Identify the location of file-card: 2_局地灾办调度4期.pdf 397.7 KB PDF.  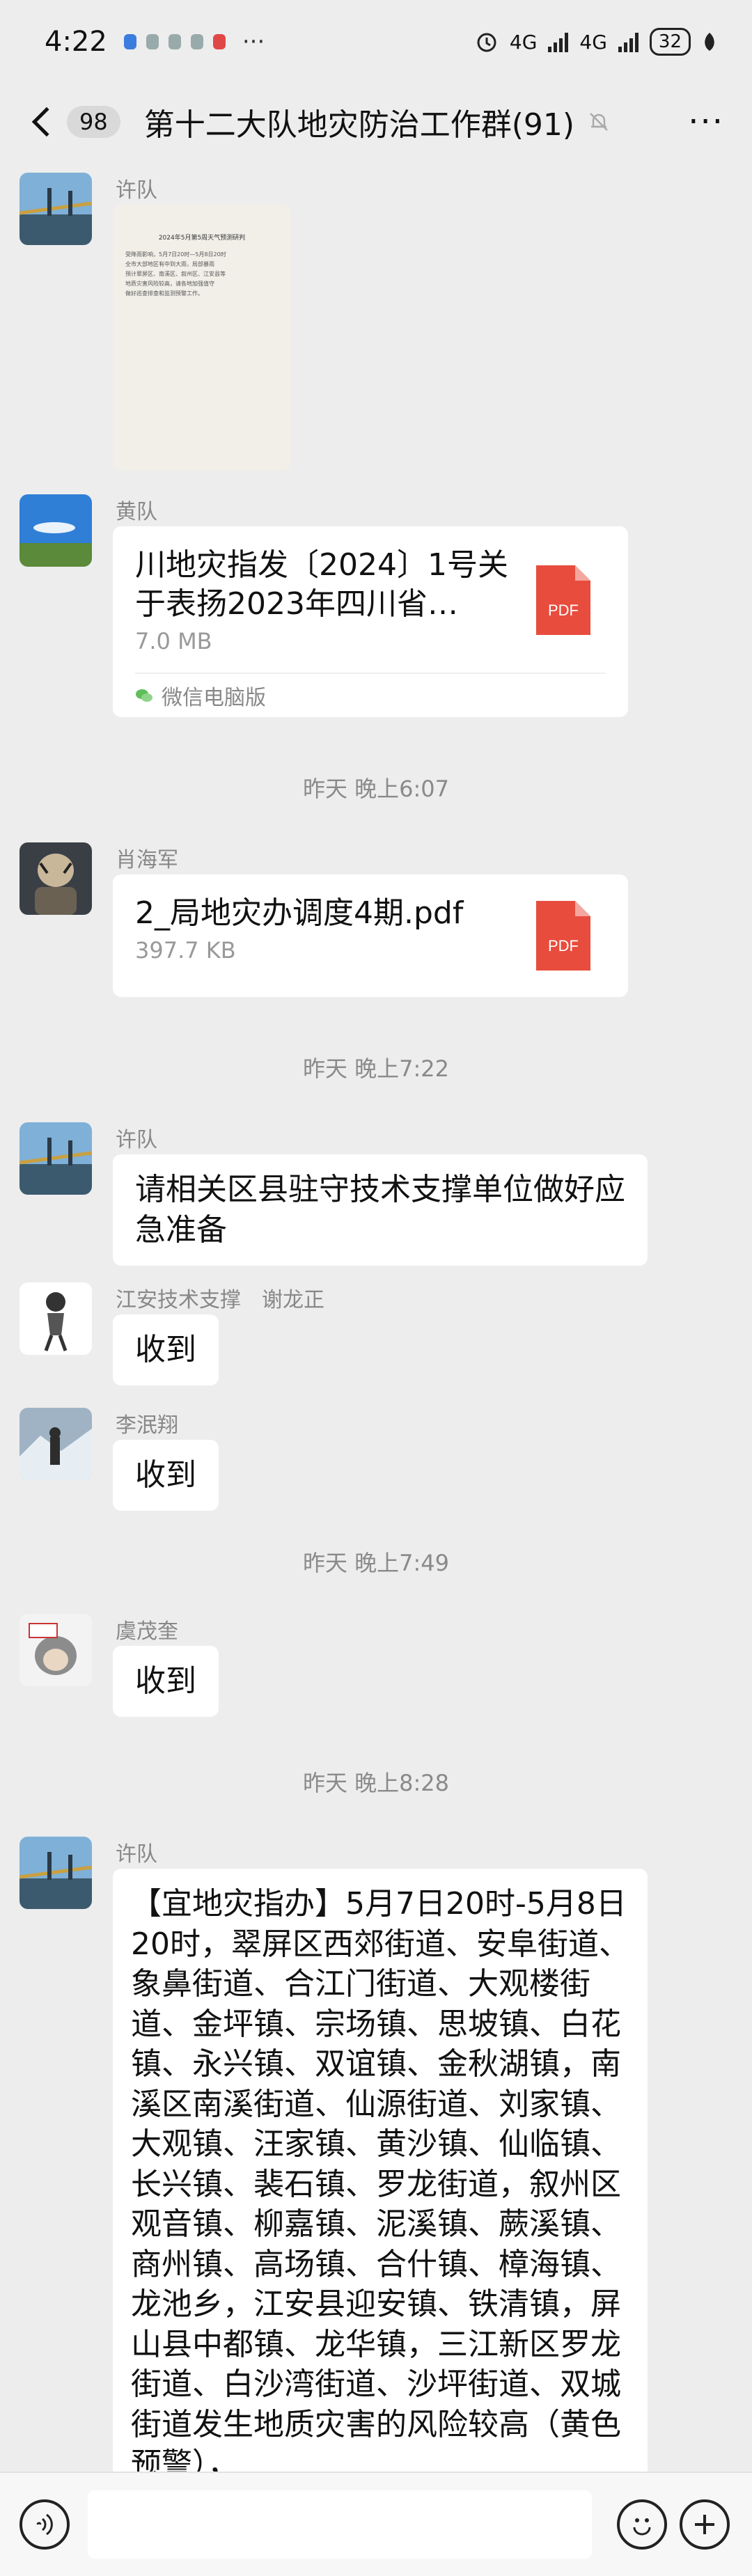
(370, 935).